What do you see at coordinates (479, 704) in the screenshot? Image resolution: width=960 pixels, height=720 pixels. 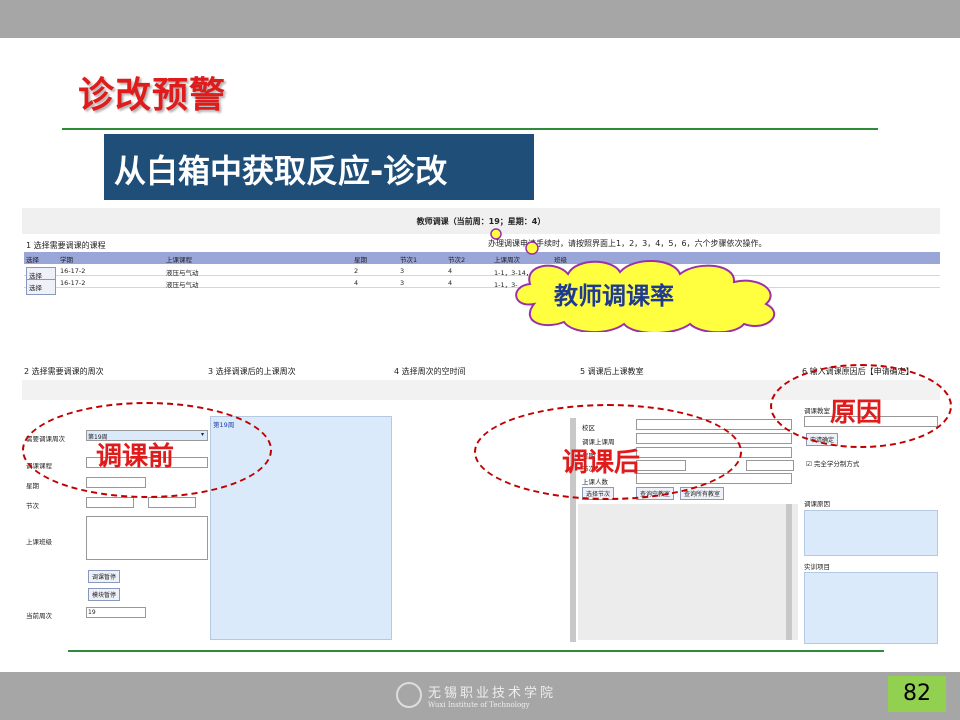 I see `school-name-en: Wuxi Institute of Technology` at bounding box center [479, 704].